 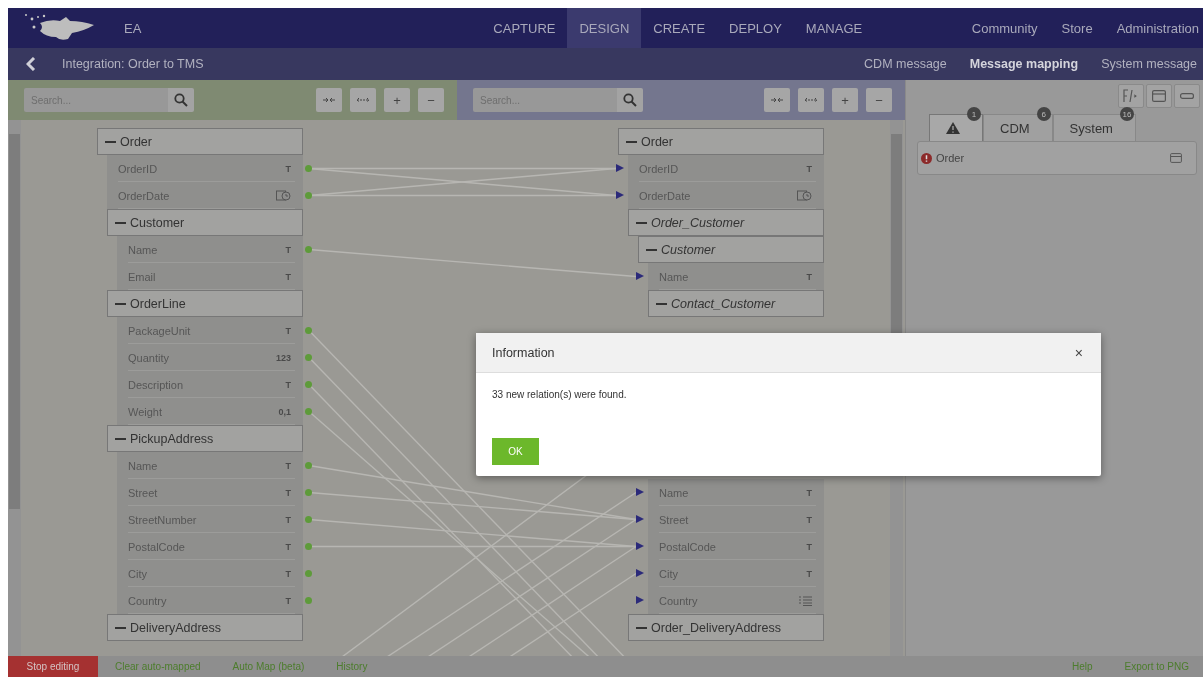 I want to click on nav-tab: CAPTURE, so click(x=524, y=28).